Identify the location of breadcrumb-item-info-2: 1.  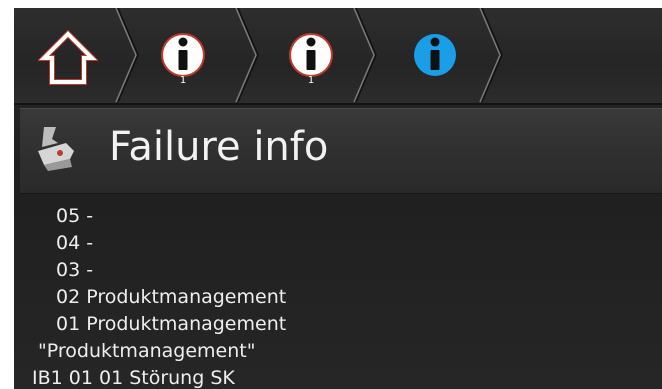
(312, 56).